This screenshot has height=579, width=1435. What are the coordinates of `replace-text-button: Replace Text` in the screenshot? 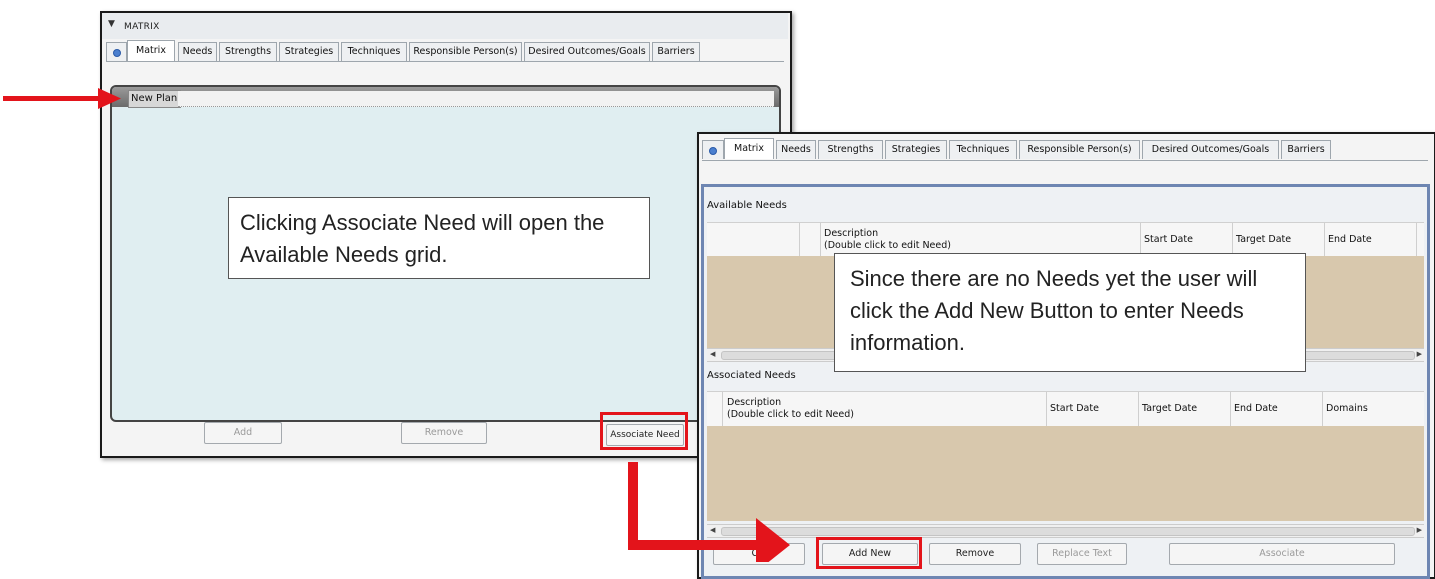 It's located at (1082, 554).